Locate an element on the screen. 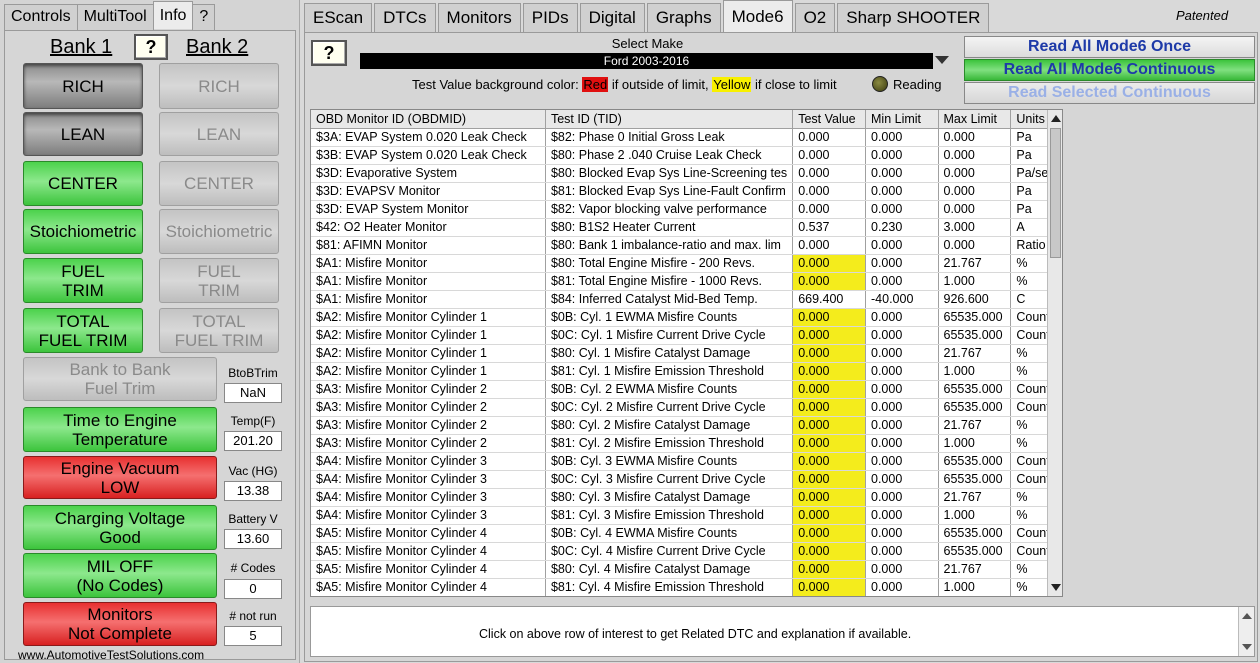  bank1-fuel-trim-button: FUEL TRIM is located at coordinates (83, 280).